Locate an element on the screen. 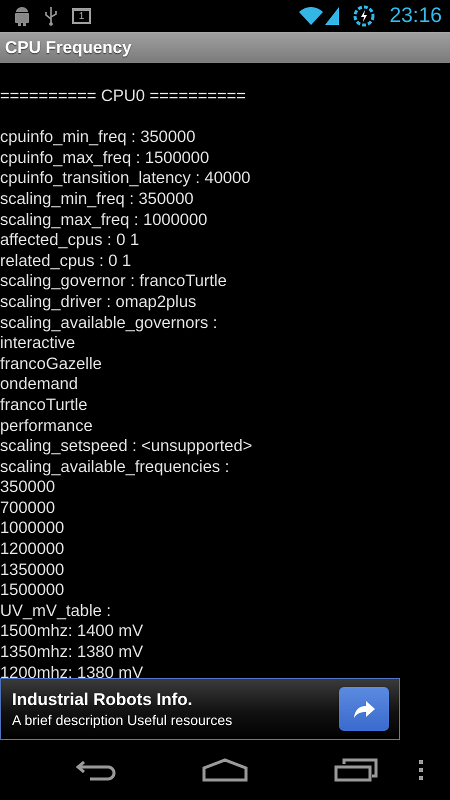 The image size is (450, 800). info-line: affected_cpus : 0 1 is located at coordinates (70, 240).